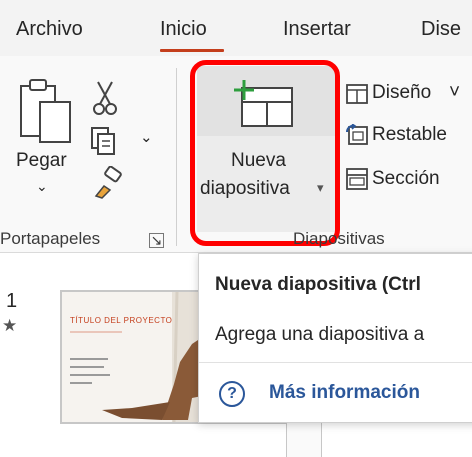 Image resolution: width=472 pixels, height=457 pixels. I want to click on reset-button, so click(356, 137).